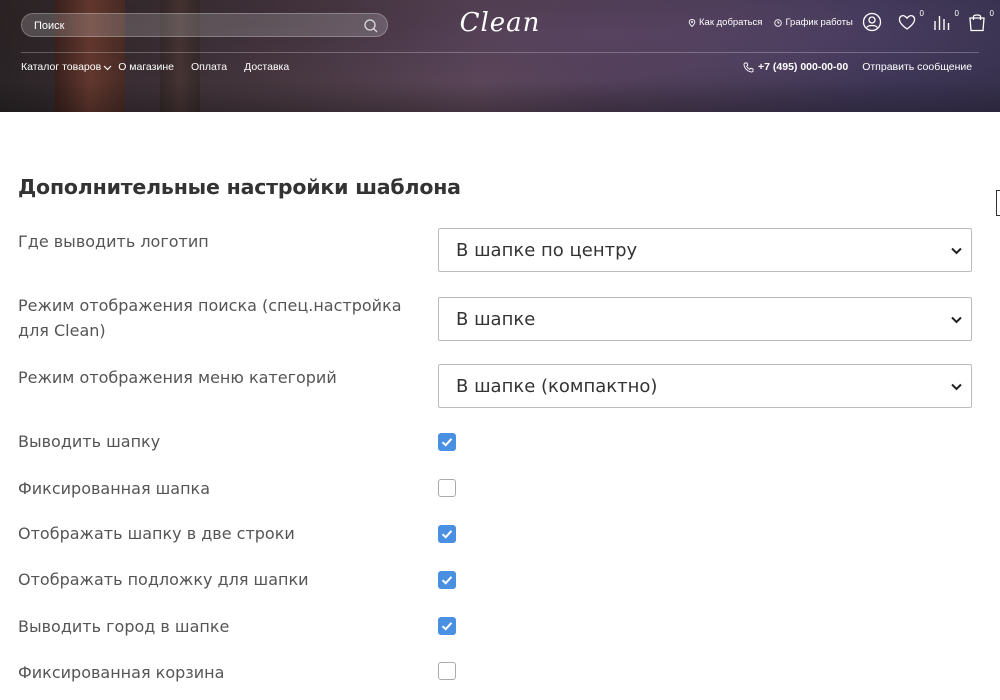 Image resolution: width=1000 pixels, height=700 pixels. I want to click on category-menu-mode-value: В шапке (компактно), so click(557, 386).